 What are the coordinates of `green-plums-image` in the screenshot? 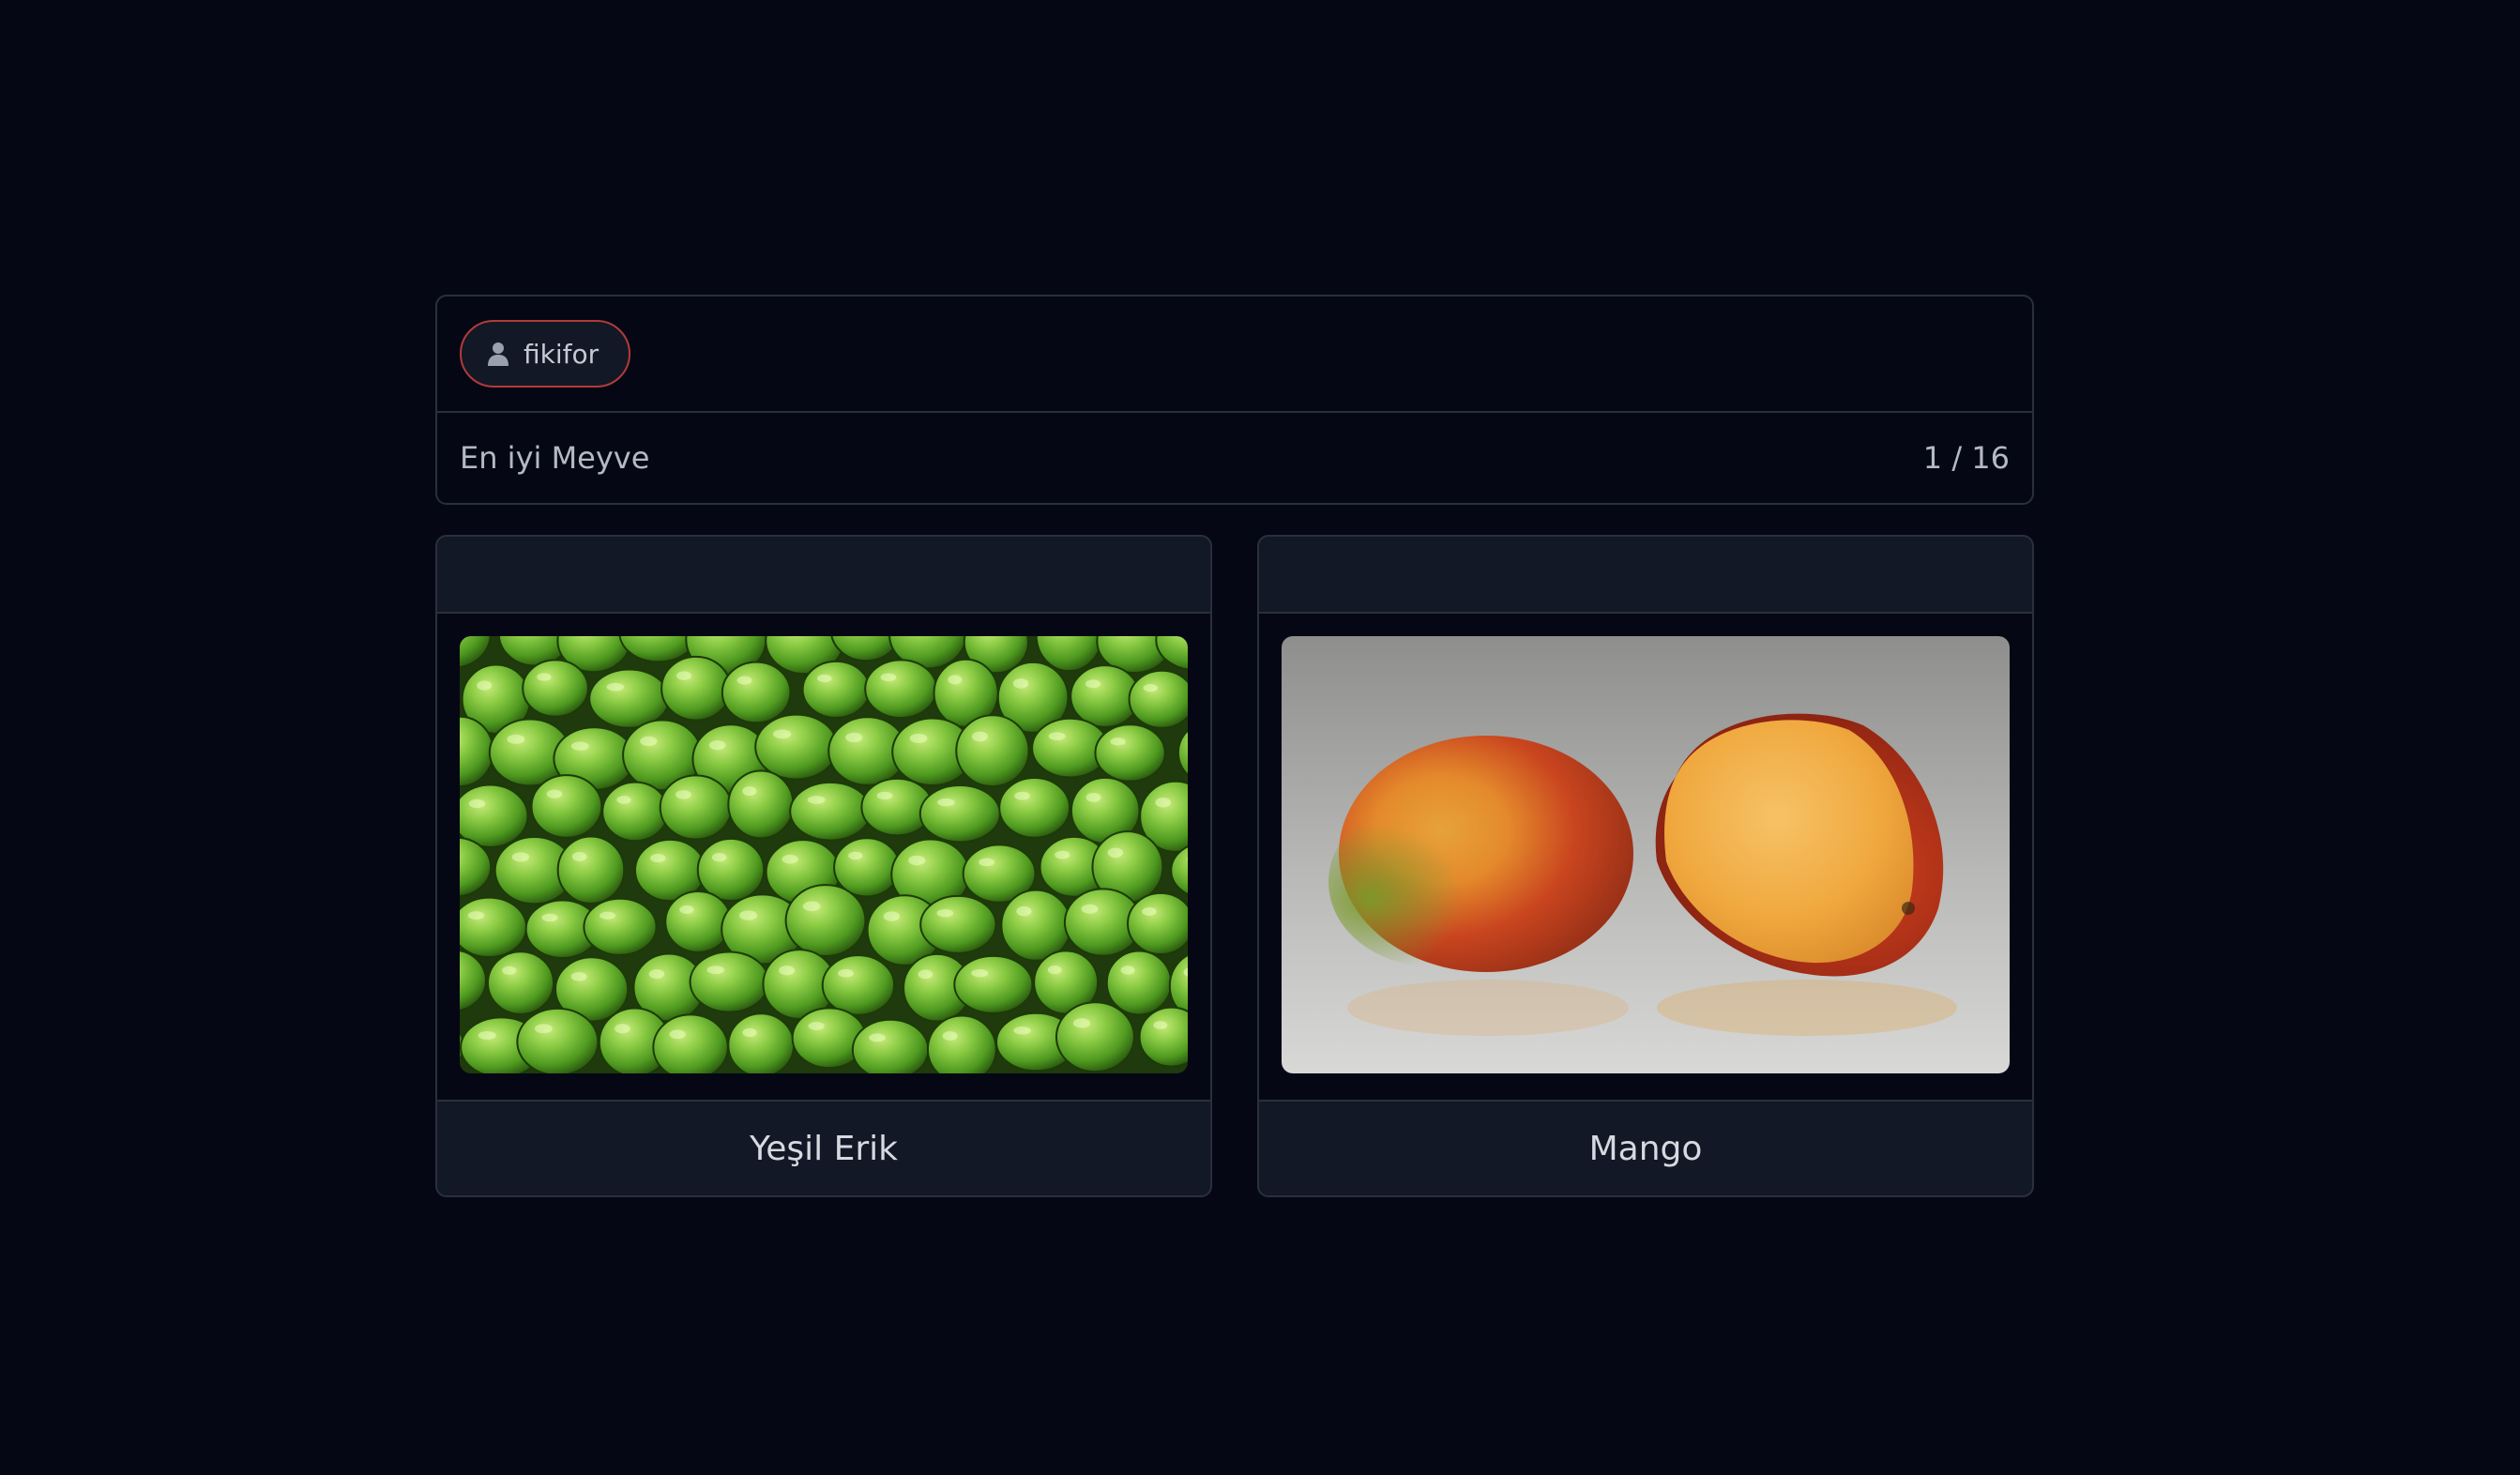 It's located at (824, 855).